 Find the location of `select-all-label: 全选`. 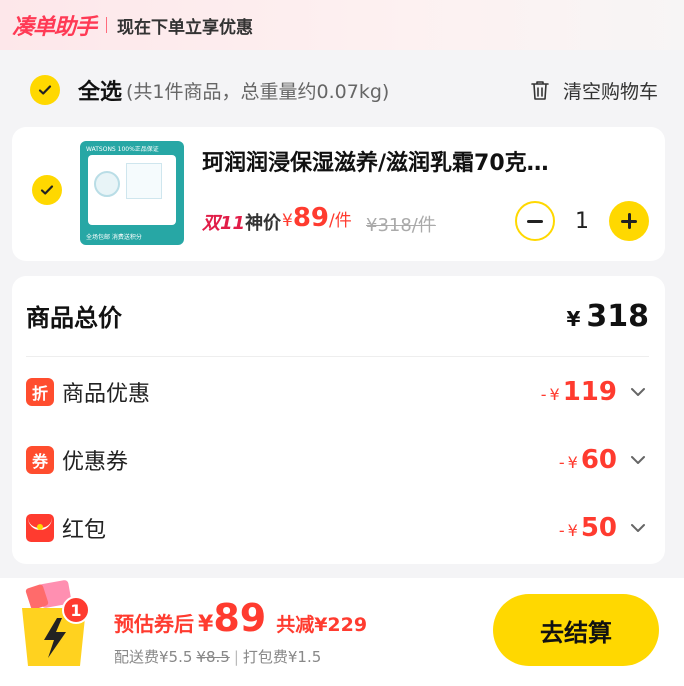

select-all-label: 全选 is located at coordinates (100, 90).